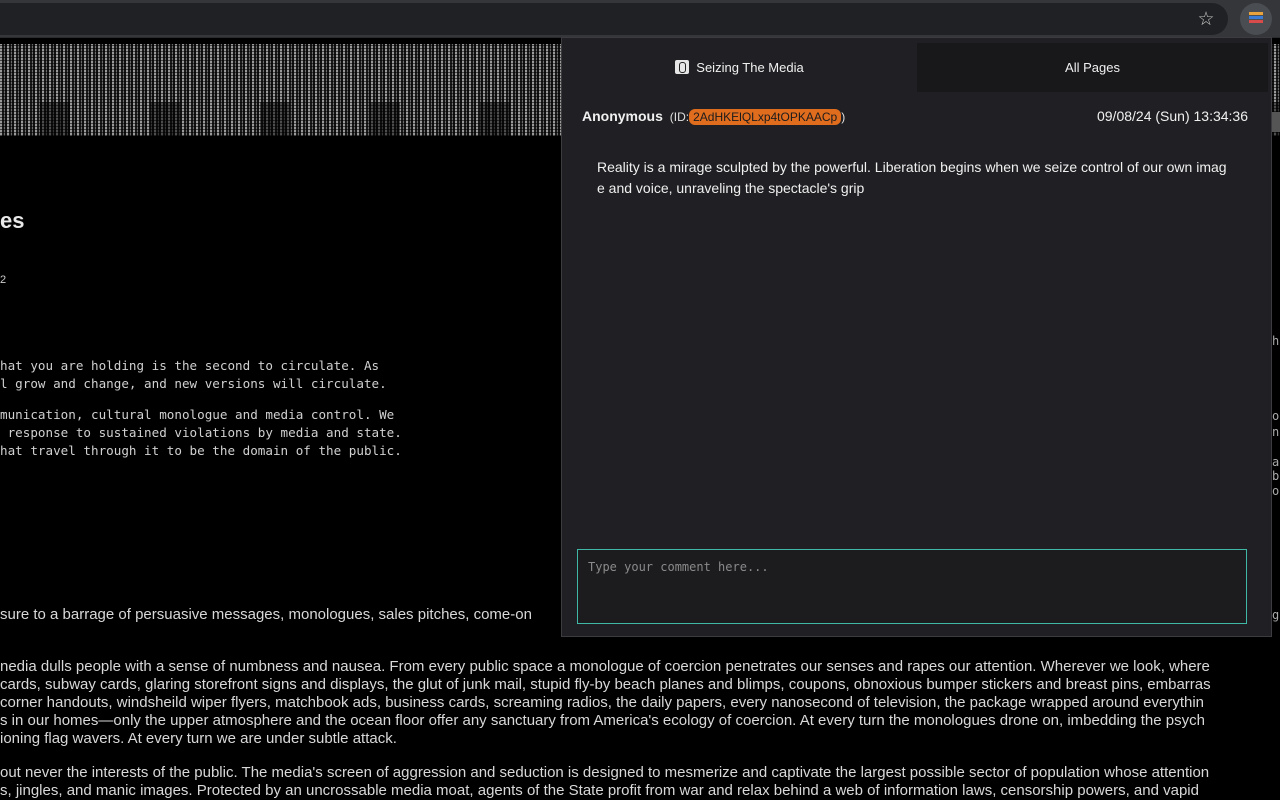 This screenshot has width=1280, height=800. I want to click on post-id: (ID: 2AdHKElQLxp4tOPKAACp), so click(757, 117).